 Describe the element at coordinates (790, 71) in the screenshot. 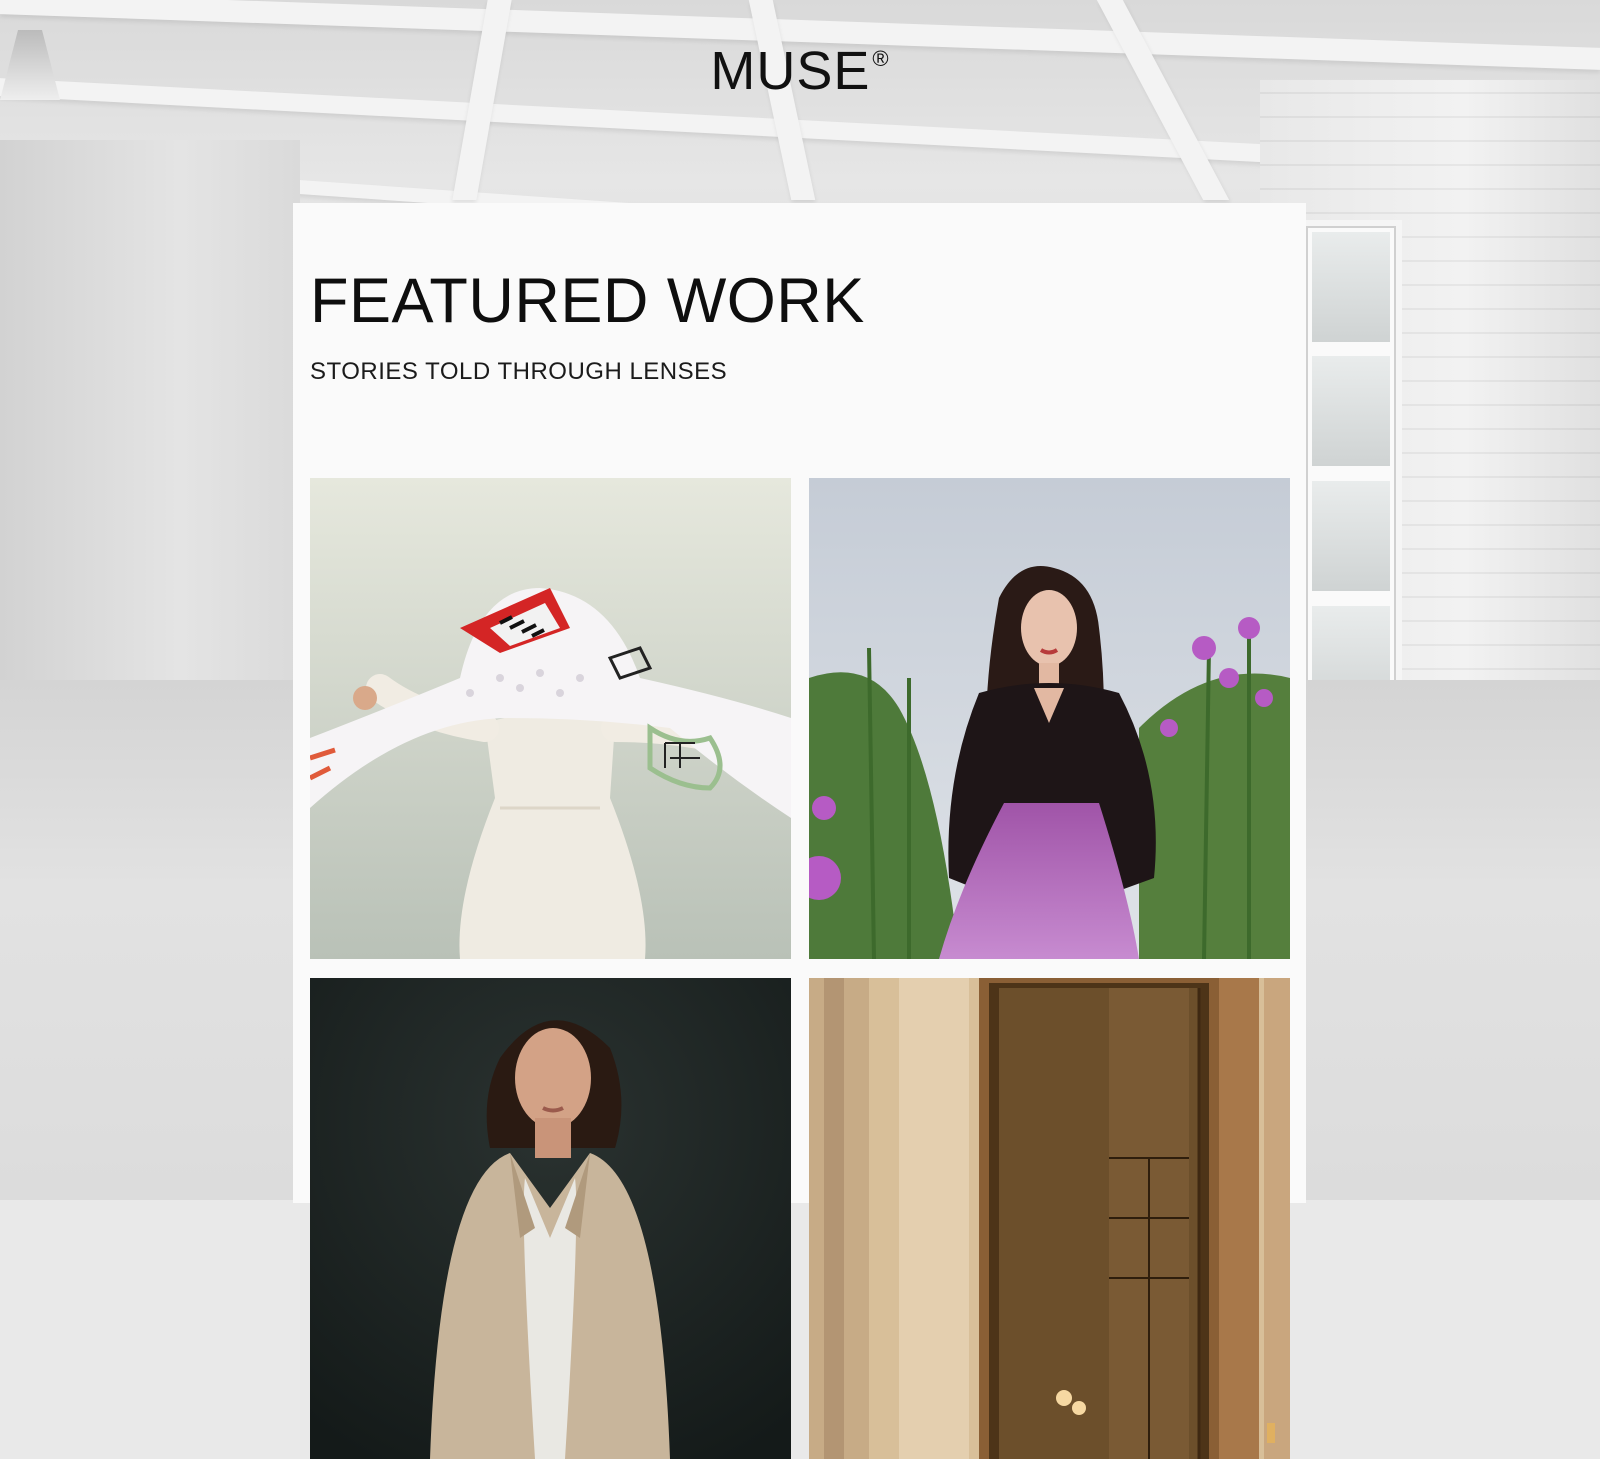

I see `brand-name: MUSE` at that location.